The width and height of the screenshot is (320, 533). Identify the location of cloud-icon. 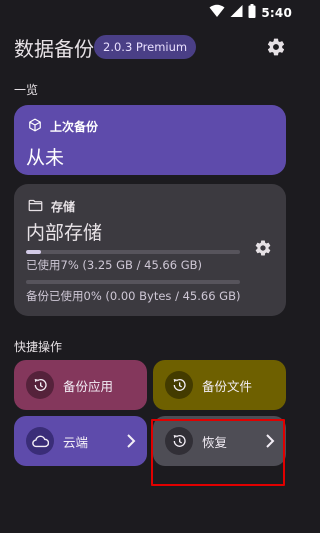
(40, 441).